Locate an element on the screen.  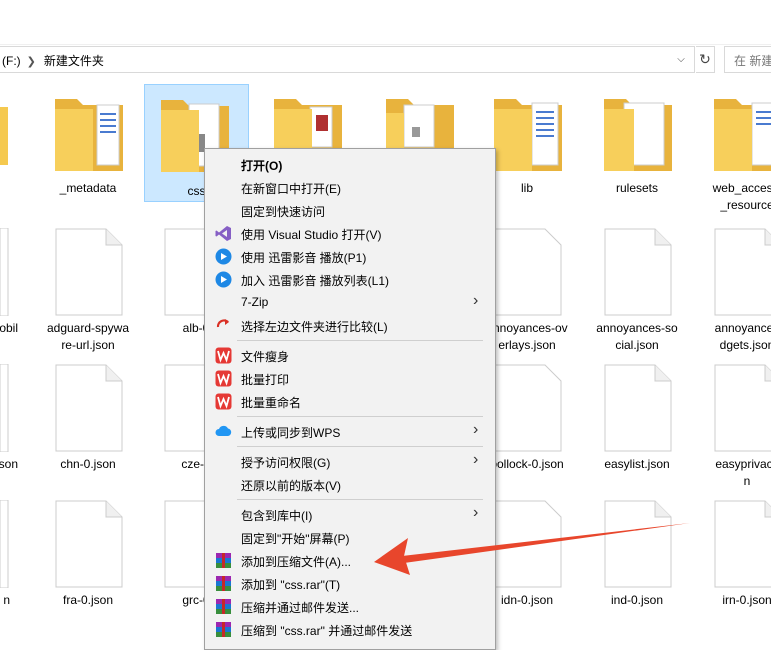
menu-item-restore-previous: 还原以前的版本(V) is located at coordinates (350, 484).